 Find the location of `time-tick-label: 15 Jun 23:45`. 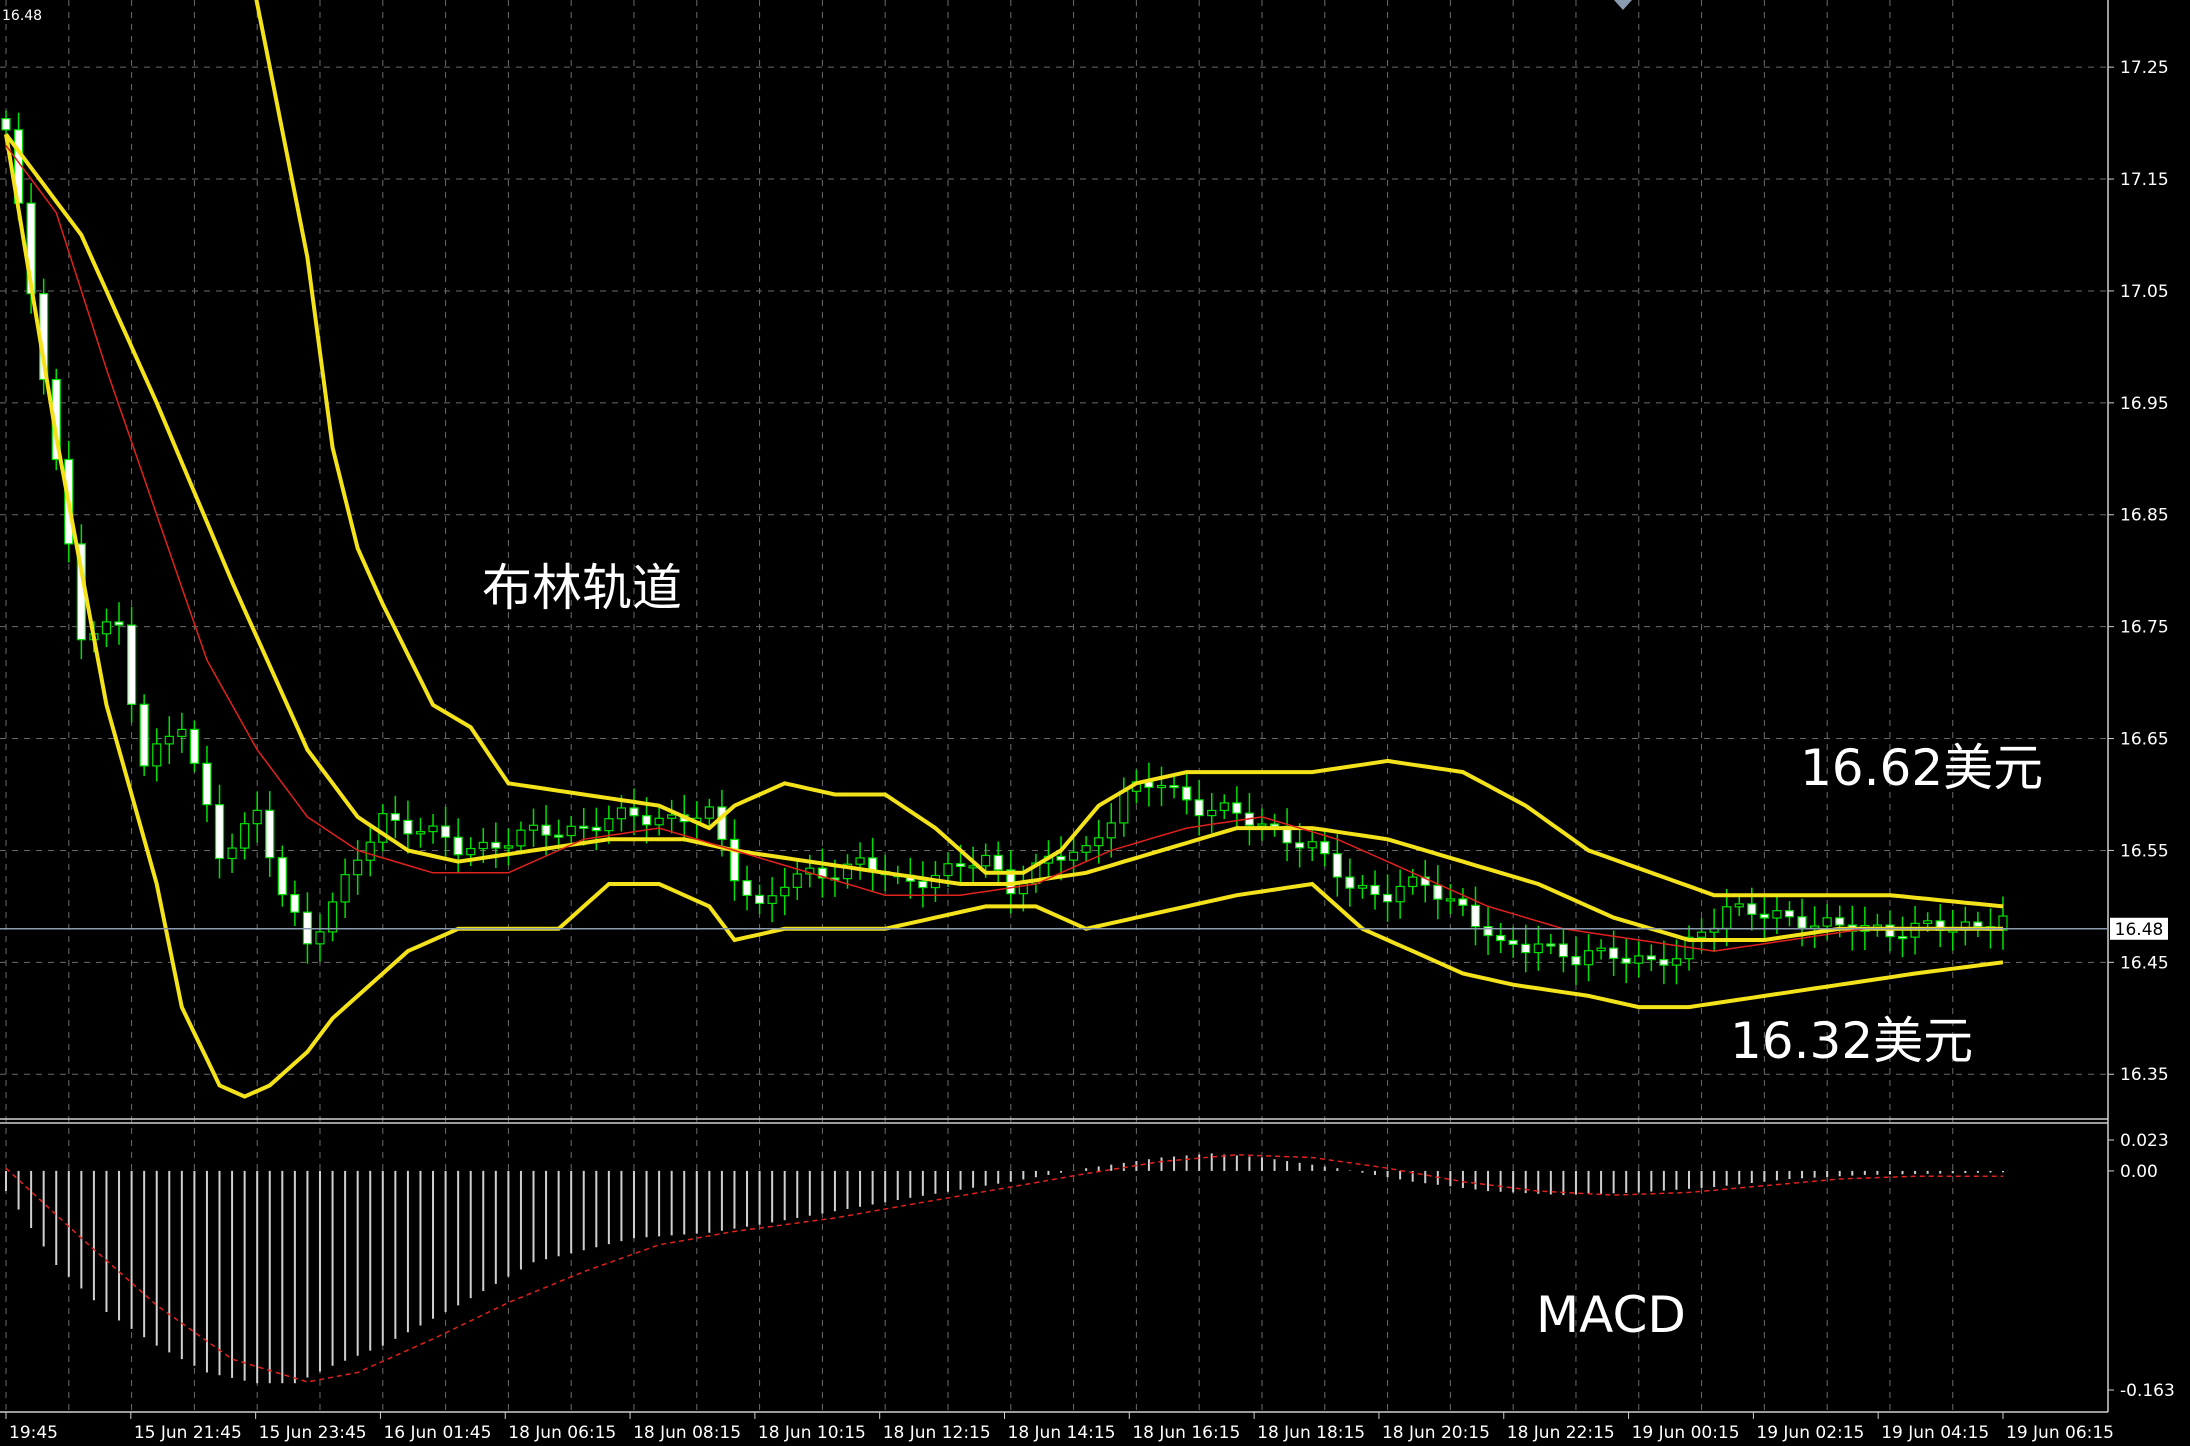

time-tick-label: 15 Jun 23:45 is located at coordinates (313, 1433).